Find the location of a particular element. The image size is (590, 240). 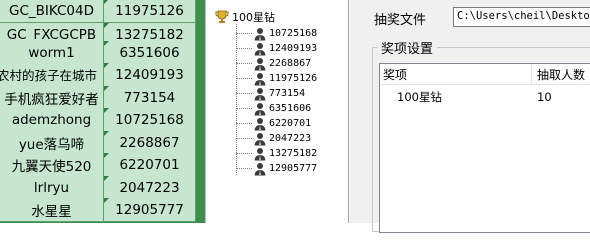

name-cell: 农村的孩子在城市 is located at coordinates (52, 75).